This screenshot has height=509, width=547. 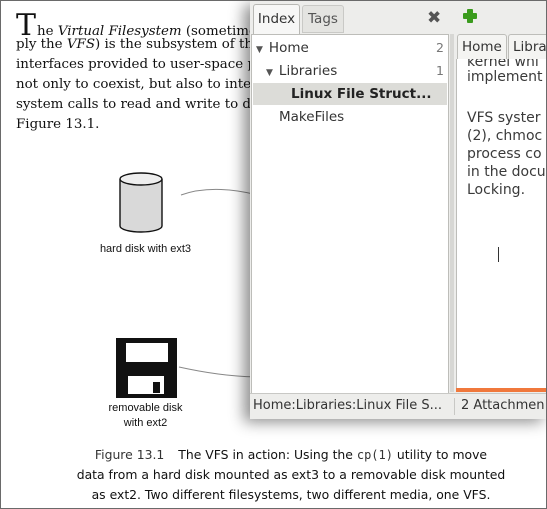 I want to click on tree-item-label: MakeFiles, so click(x=312, y=117).